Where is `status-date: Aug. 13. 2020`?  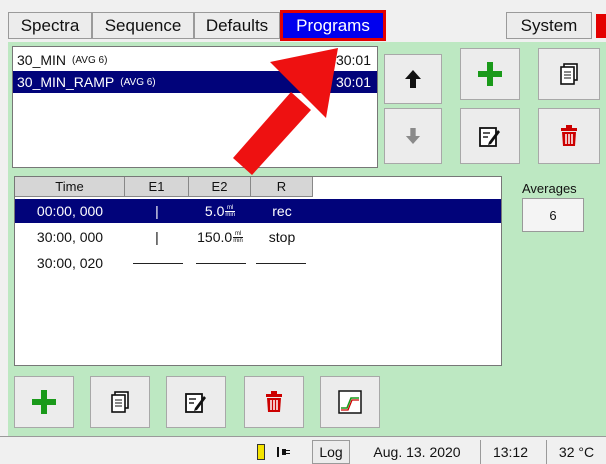
status-date: Aug. 13. 2020 is located at coordinates (417, 452).